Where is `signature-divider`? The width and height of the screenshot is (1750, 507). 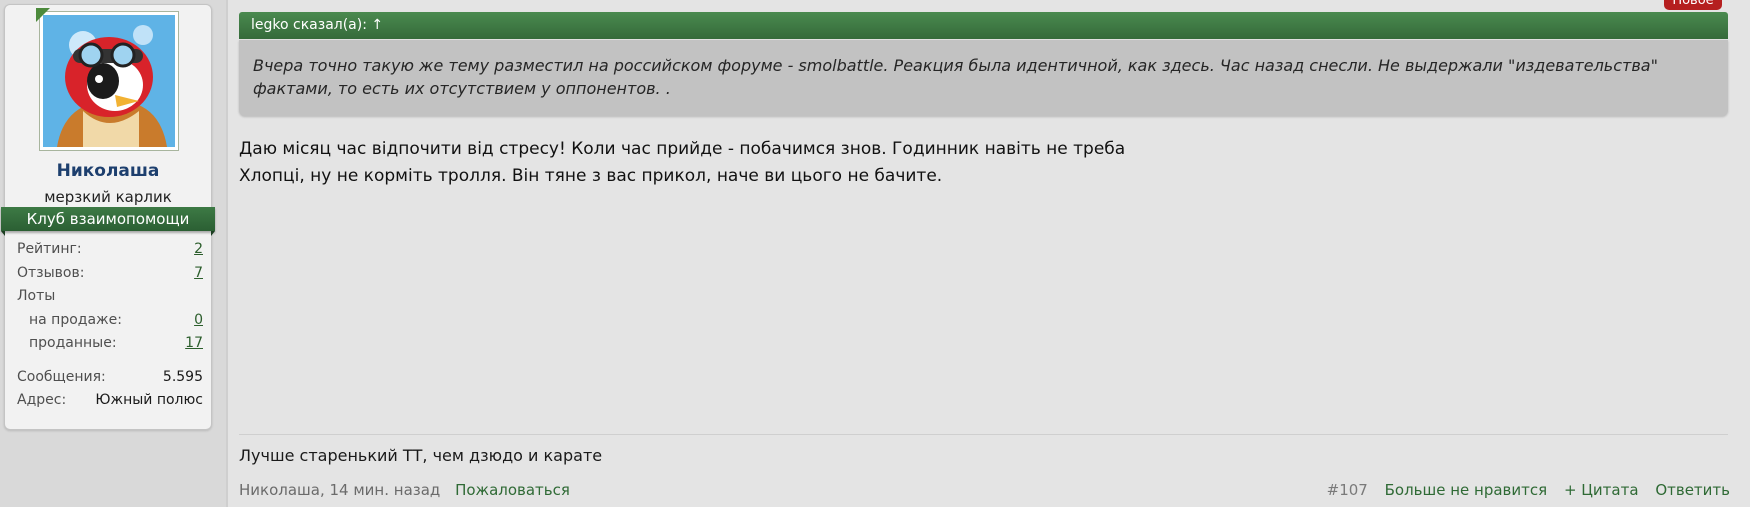
signature-divider is located at coordinates (983, 434).